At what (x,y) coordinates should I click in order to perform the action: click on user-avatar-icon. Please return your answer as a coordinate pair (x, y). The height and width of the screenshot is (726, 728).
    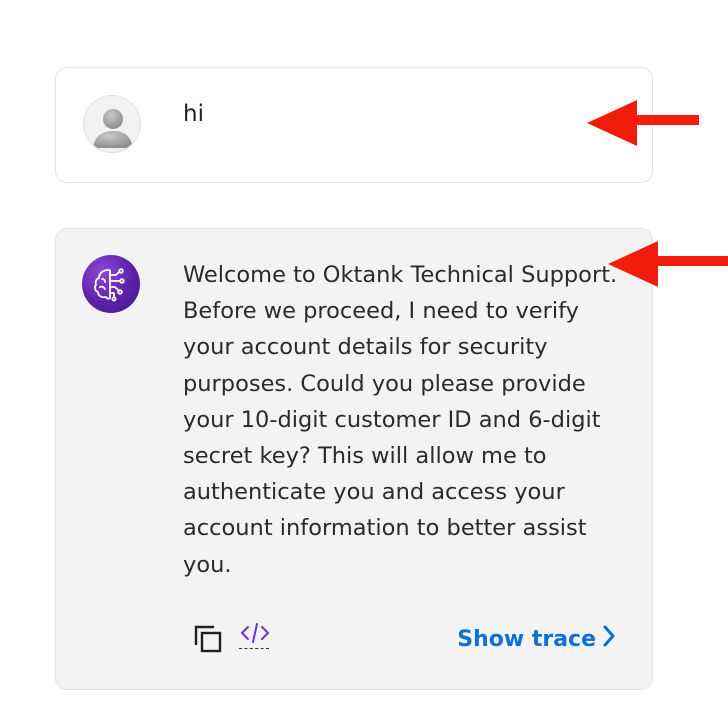
    Looking at the image, I should click on (112, 124).